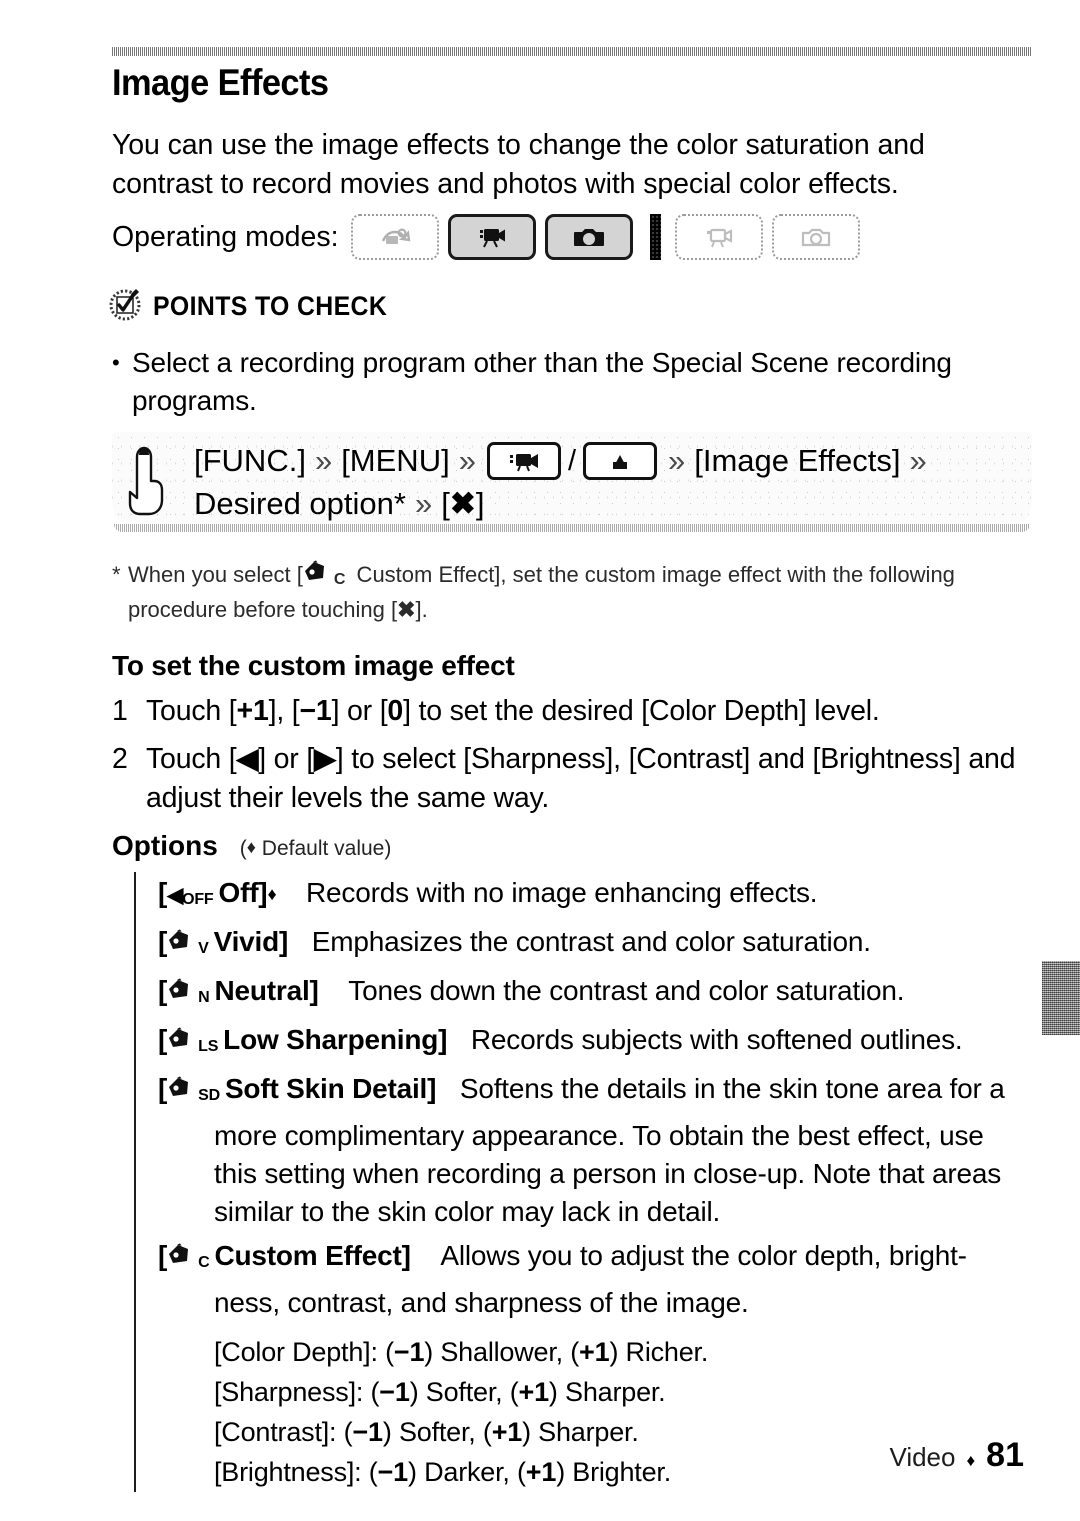 The height and width of the screenshot is (1521, 1080). Describe the element at coordinates (971, 1460) in the screenshot. I see `footer-diamond-icon: ♦` at that location.